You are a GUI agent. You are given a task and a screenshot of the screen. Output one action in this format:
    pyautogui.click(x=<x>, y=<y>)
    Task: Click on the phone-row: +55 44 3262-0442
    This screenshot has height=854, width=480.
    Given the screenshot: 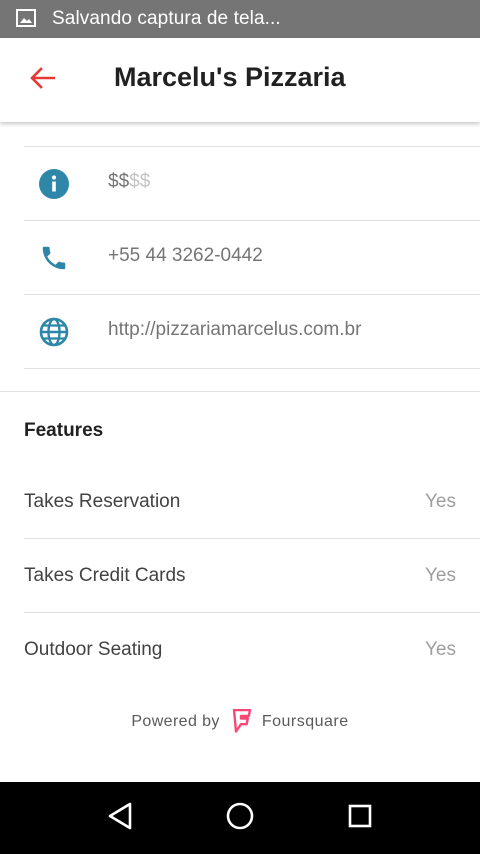 What is the action you would take?
    pyautogui.click(x=252, y=257)
    